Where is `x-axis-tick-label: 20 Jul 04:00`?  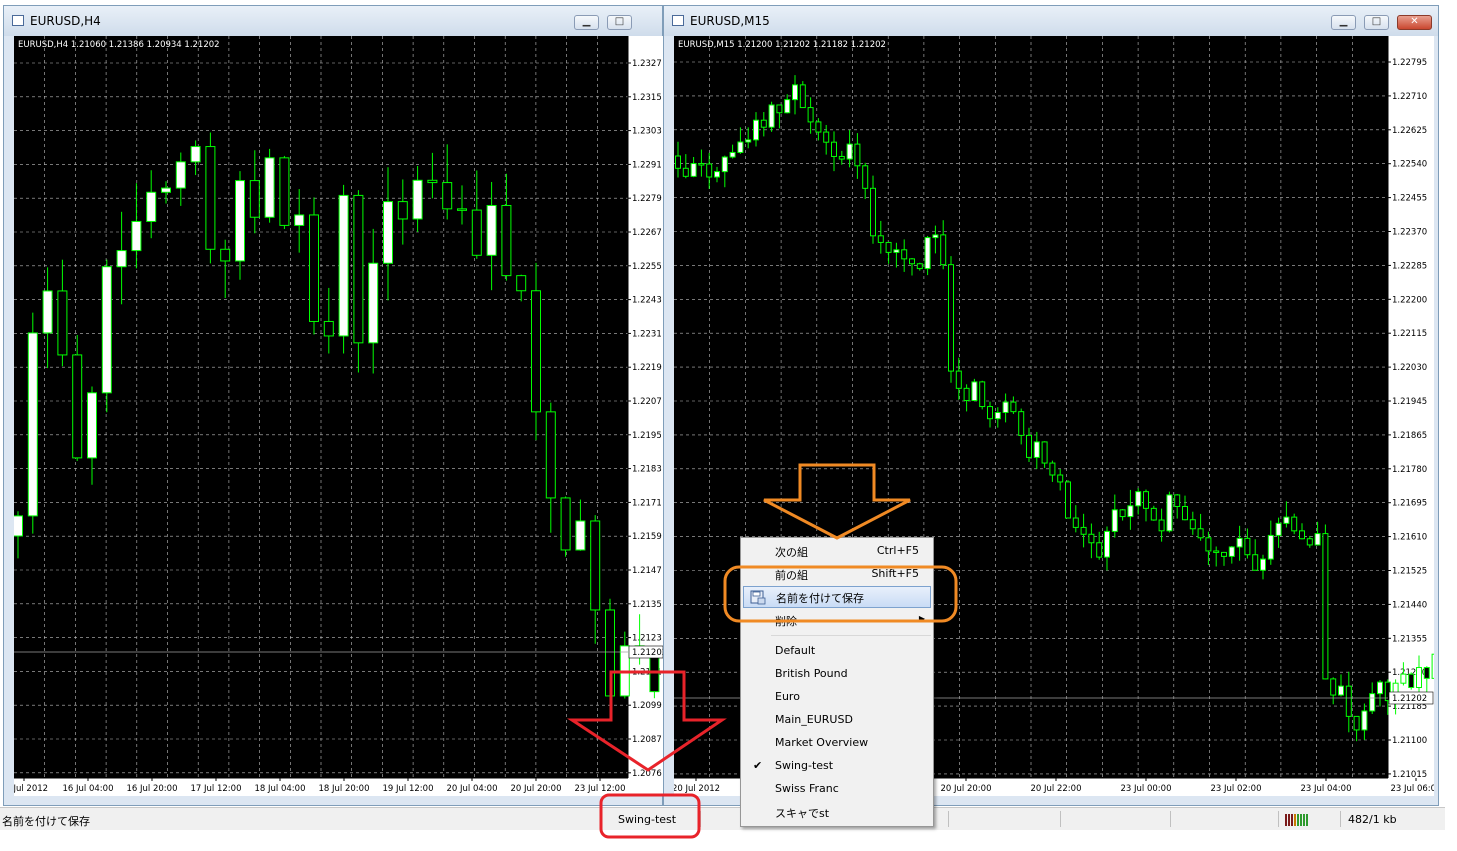
x-axis-tick-label: 20 Jul 04:00 is located at coordinates (472, 789).